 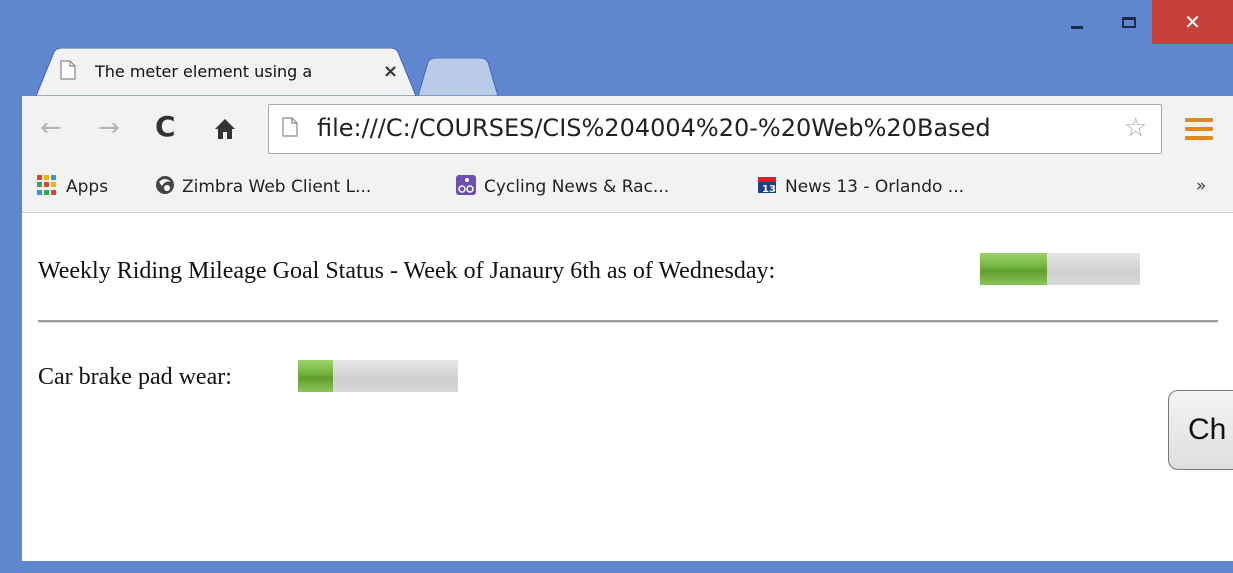 I want to click on close-icon: ✕, so click(x=1192, y=22).